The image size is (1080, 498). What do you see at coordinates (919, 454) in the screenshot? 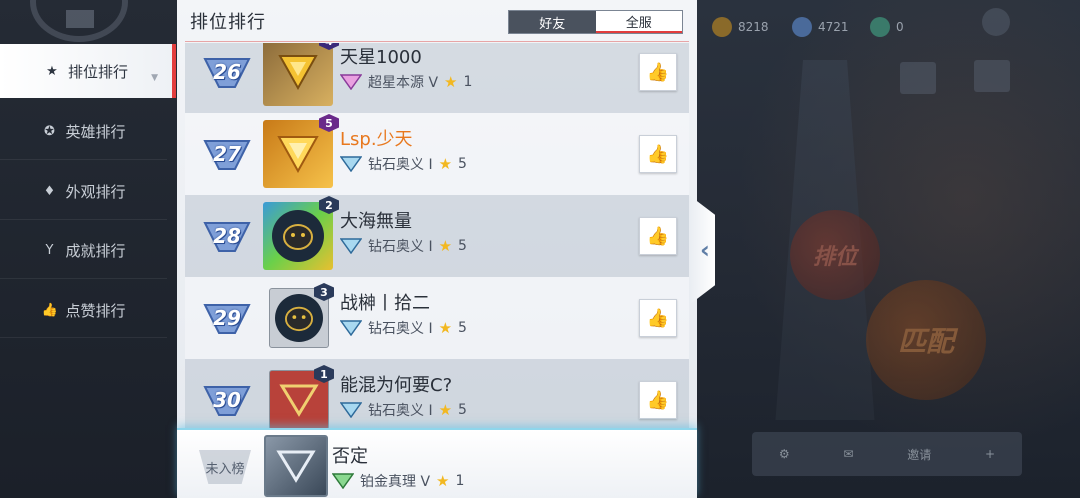
I see `invite-button: 邀请` at bounding box center [919, 454].